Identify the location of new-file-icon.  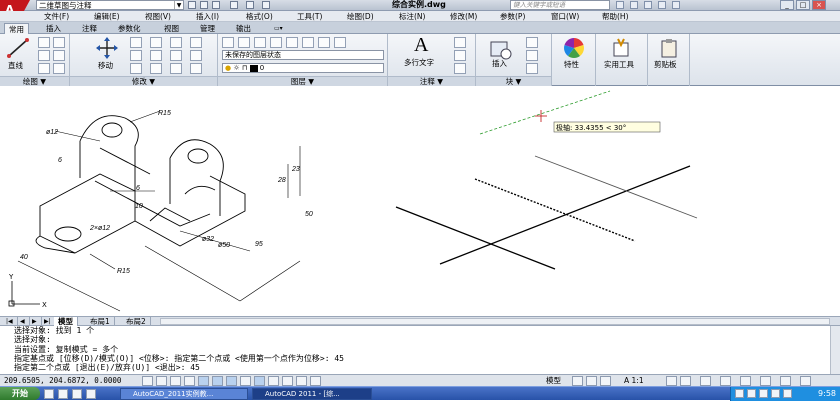
(192, 5).